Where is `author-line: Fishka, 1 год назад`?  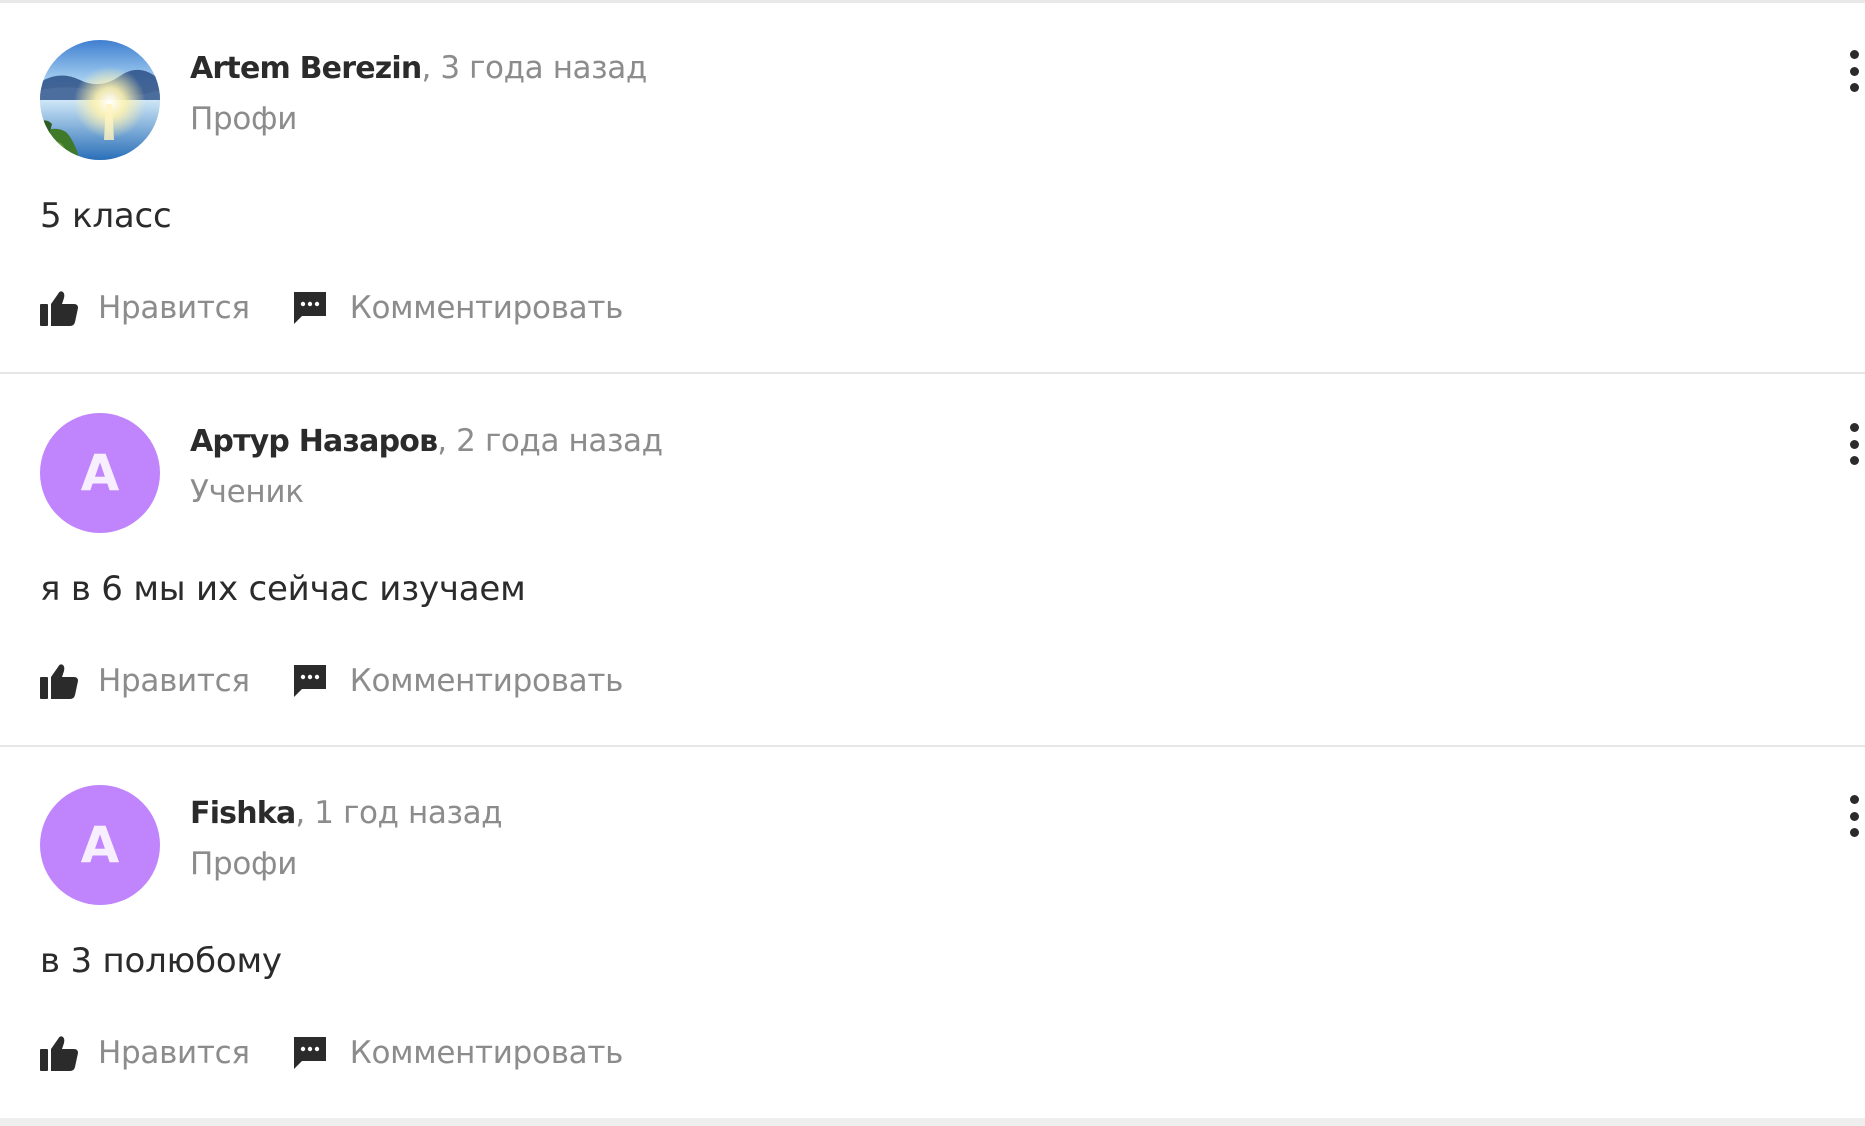 author-line: Fishka, 1 год назад is located at coordinates (346, 813).